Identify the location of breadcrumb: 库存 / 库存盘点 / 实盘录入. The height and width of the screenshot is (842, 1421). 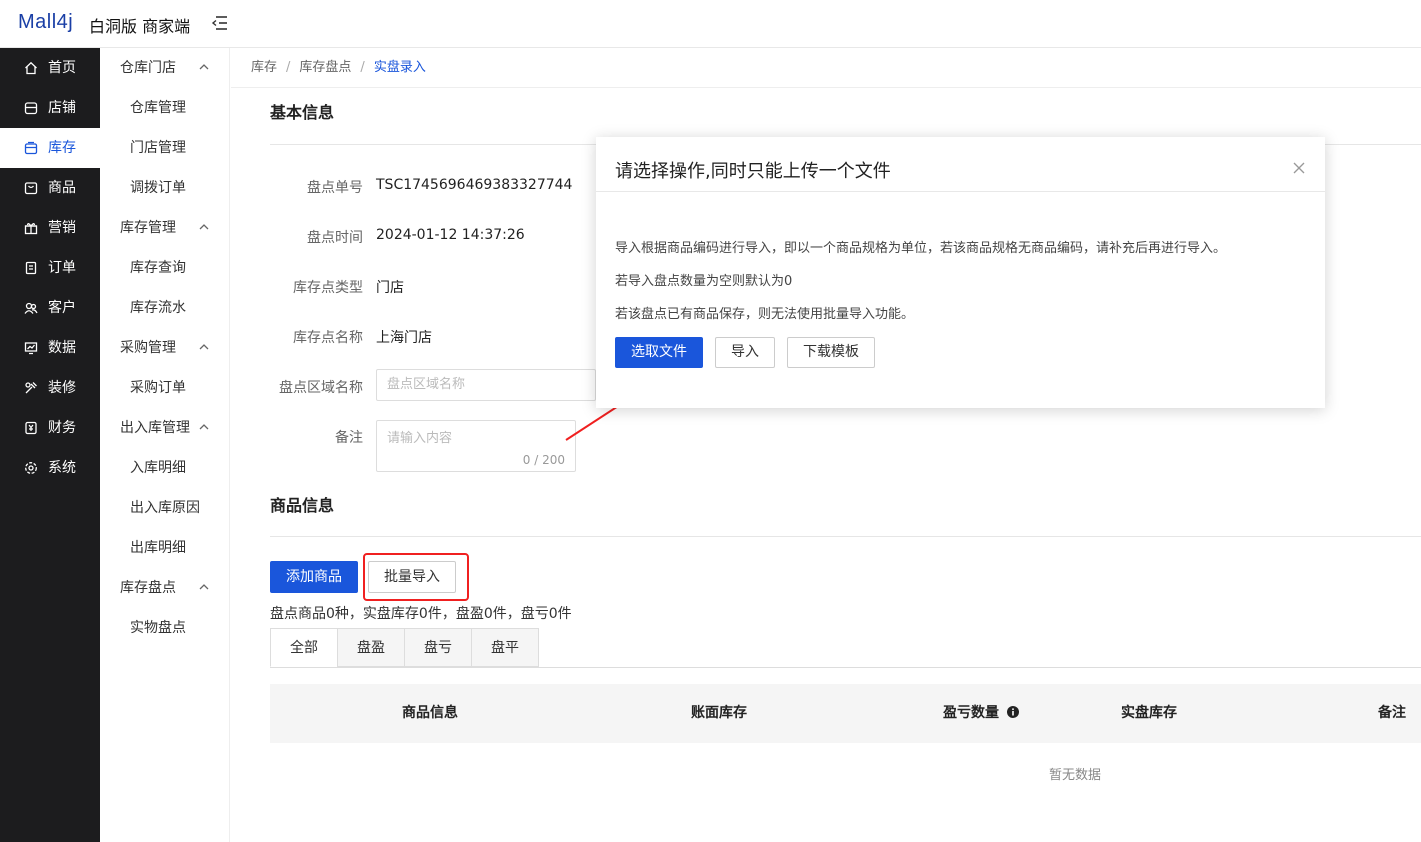
(826, 68).